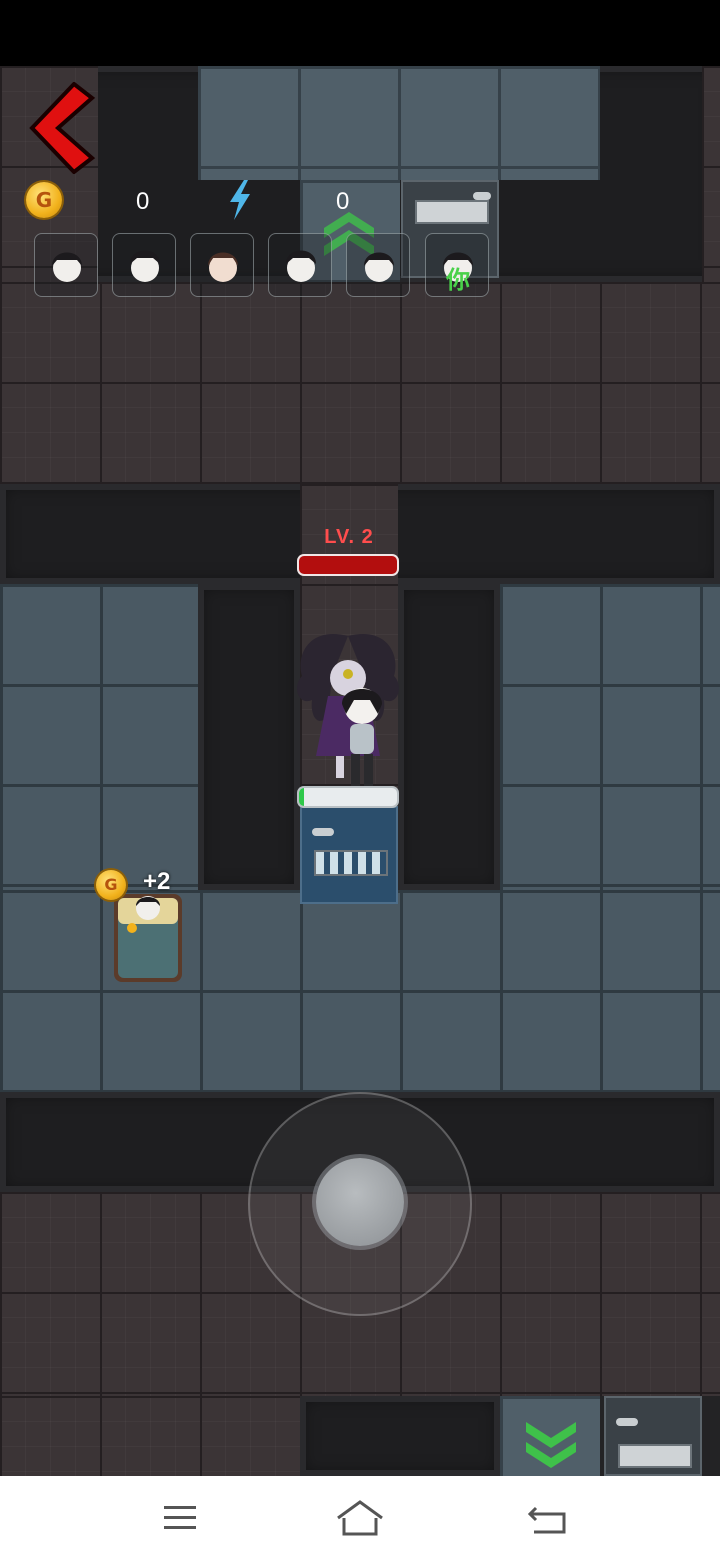  What do you see at coordinates (449, 737) in the screenshot?
I see `wall-right-inner` at bounding box center [449, 737].